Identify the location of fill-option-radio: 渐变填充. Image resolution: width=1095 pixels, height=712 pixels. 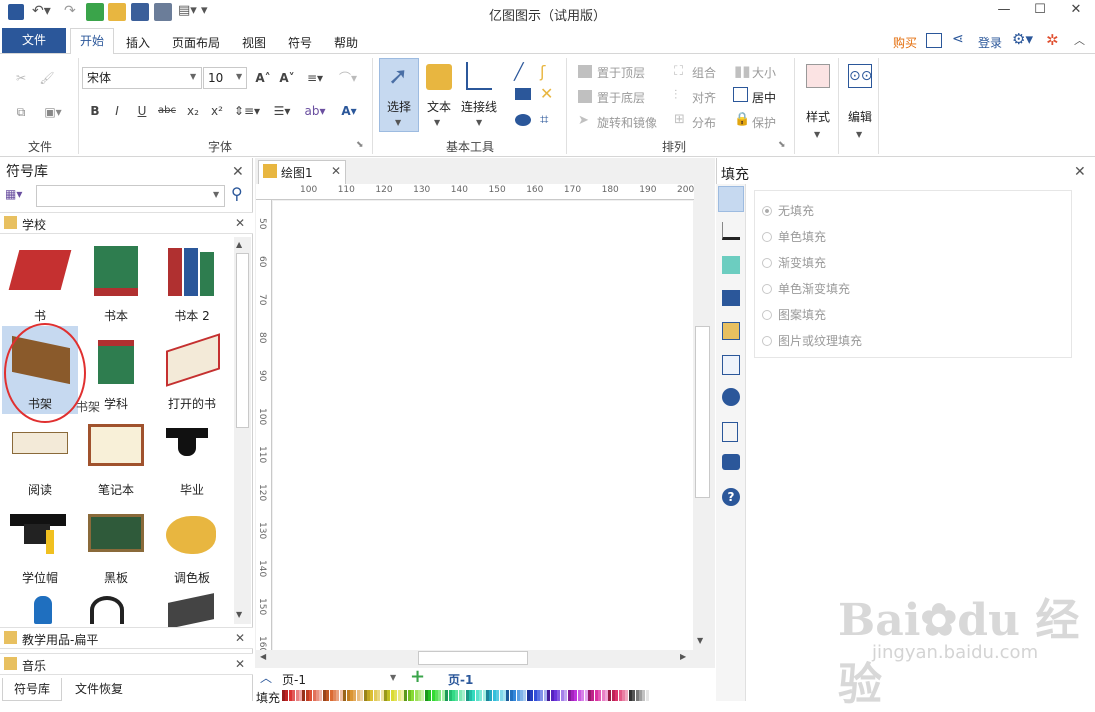
(794, 262).